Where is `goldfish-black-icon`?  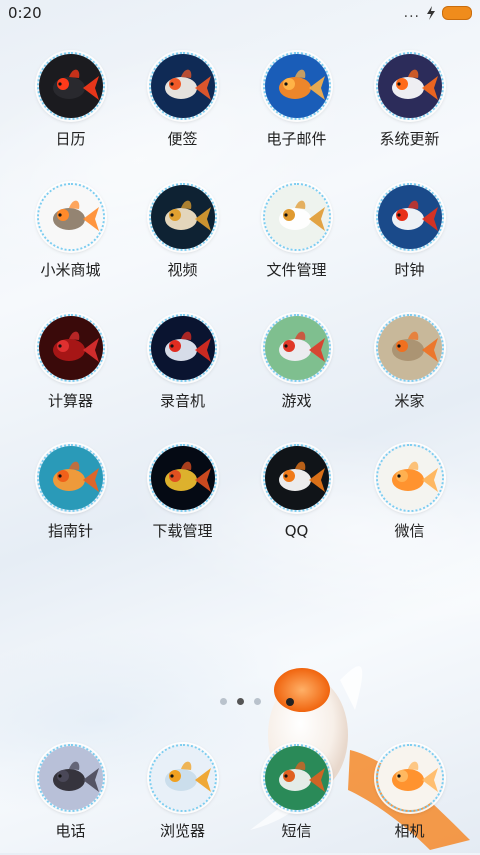 goldfish-black-icon is located at coordinates (70, 86).